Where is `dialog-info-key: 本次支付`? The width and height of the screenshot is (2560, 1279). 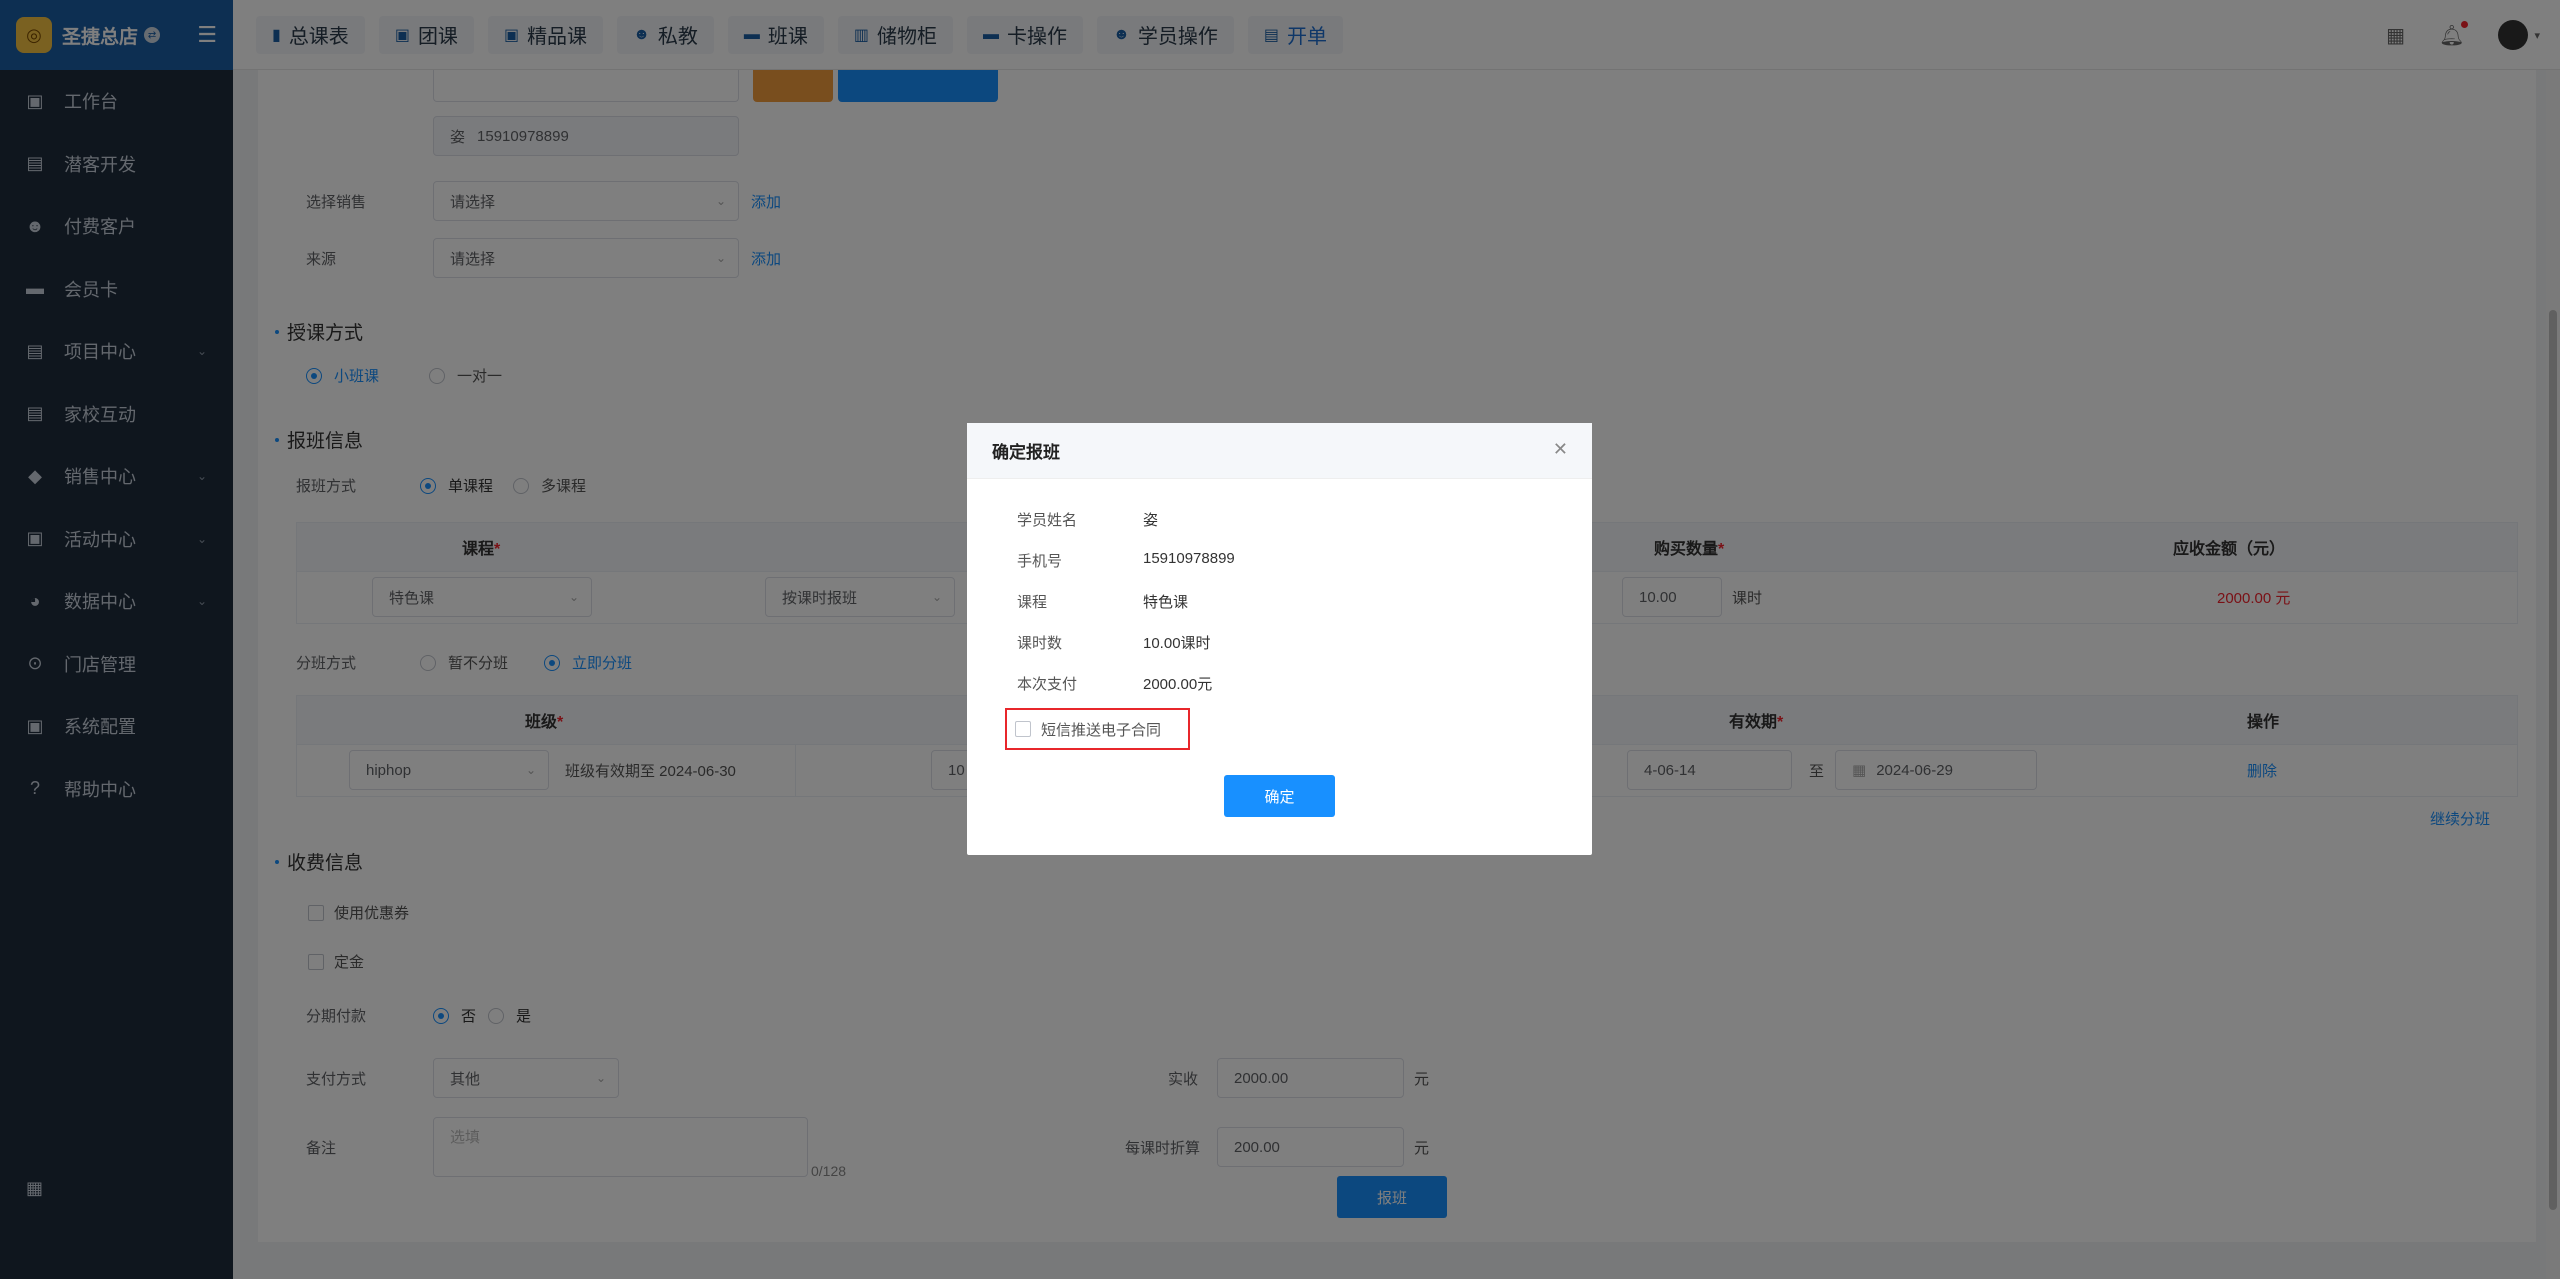
dialog-info-key: 本次支付 is located at coordinates (1047, 684).